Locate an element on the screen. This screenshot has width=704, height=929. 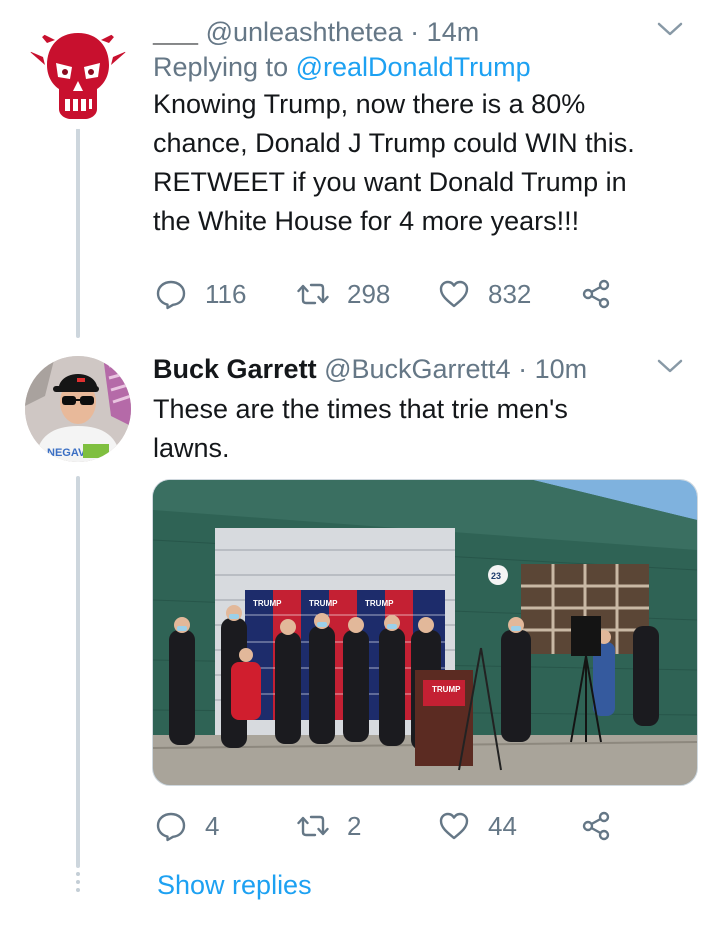
skull-avatar-image is located at coordinates (78, 75).